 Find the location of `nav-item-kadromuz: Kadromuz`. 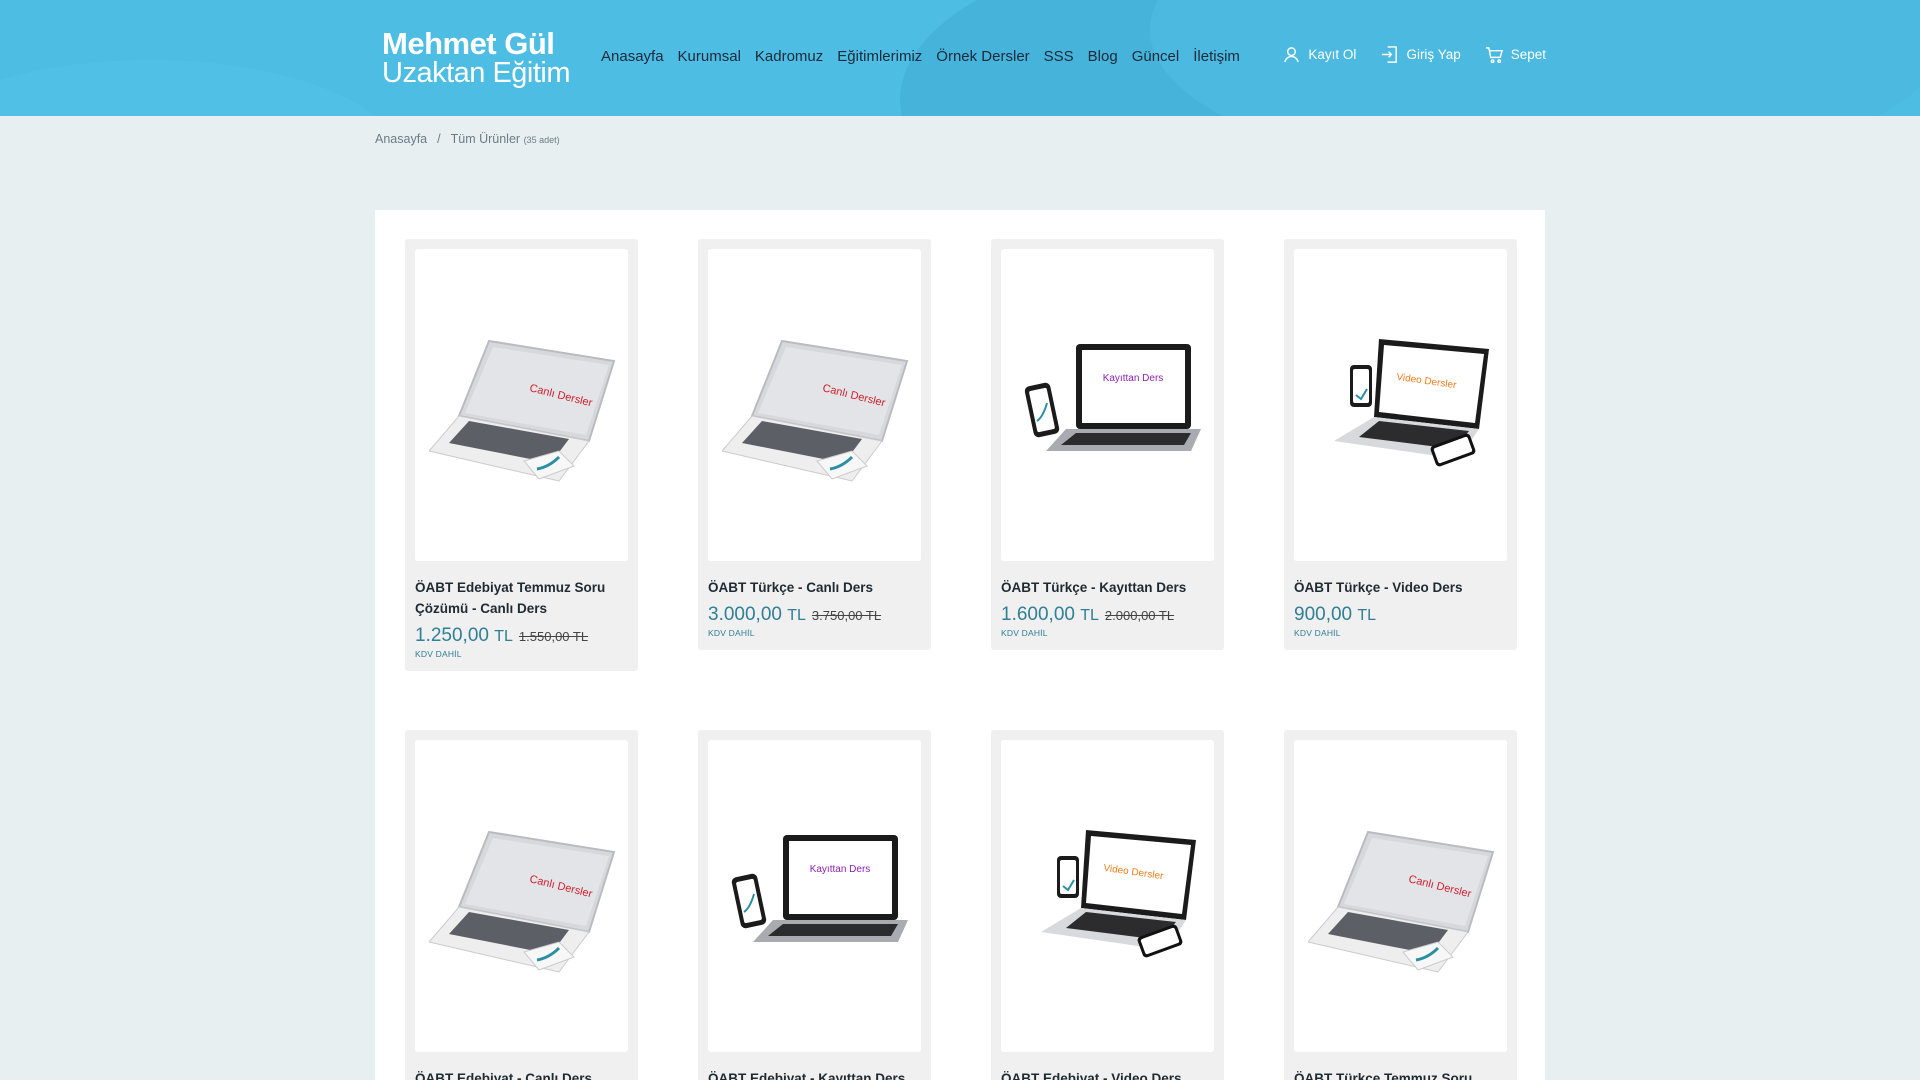

nav-item-kadromuz: Kadromuz is located at coordinates (789, 56).